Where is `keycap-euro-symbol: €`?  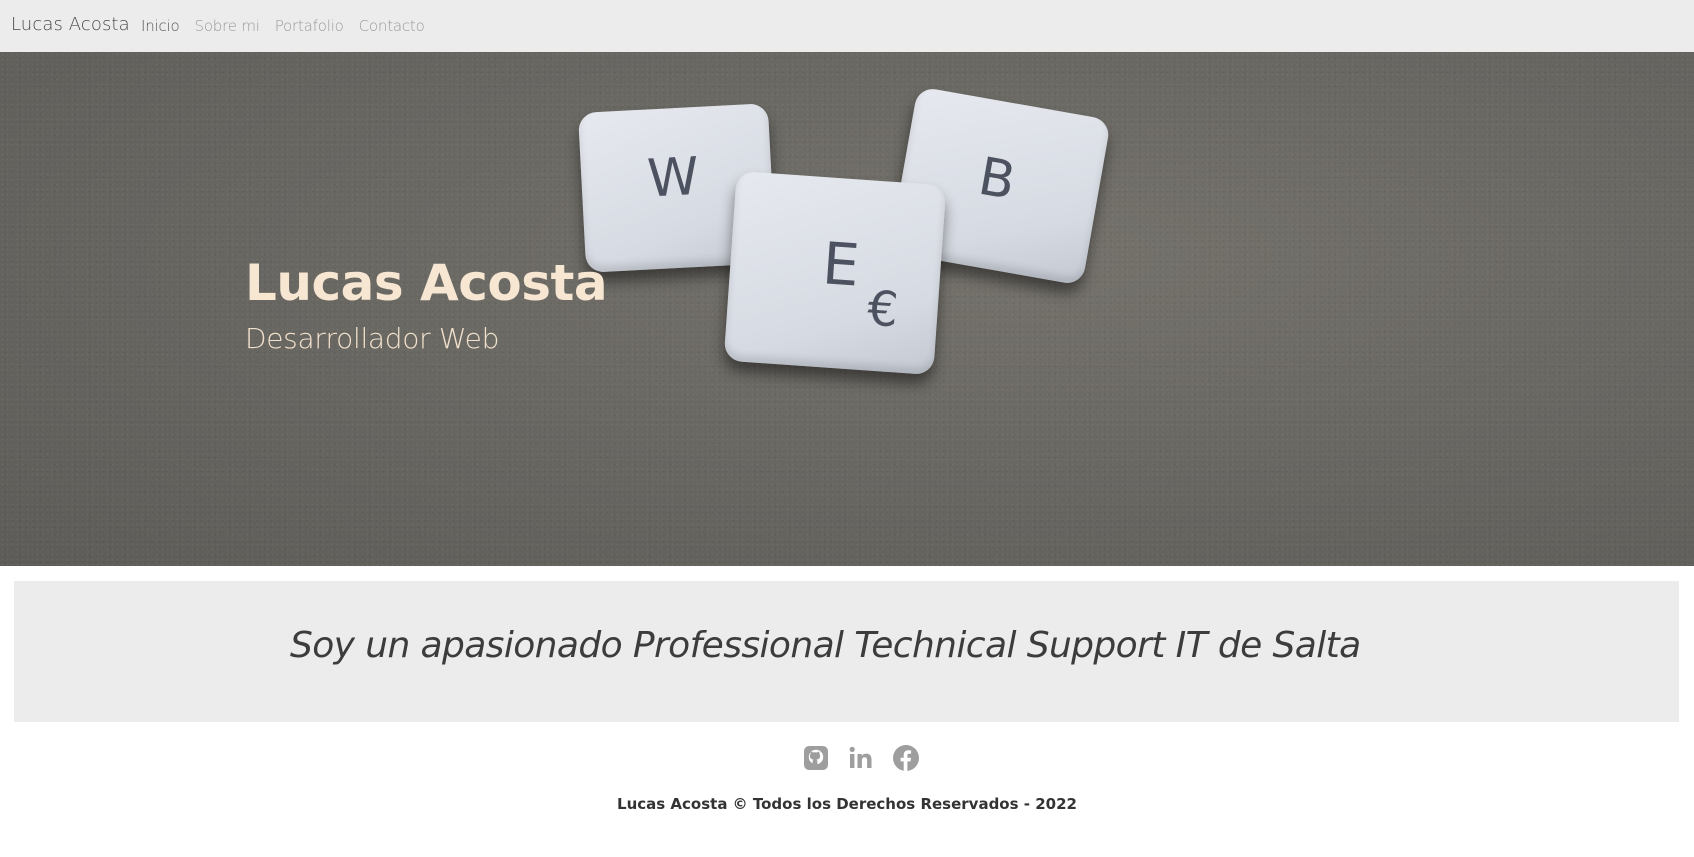 keycap-euro-symbol: € is located at coordinates (883, 309).